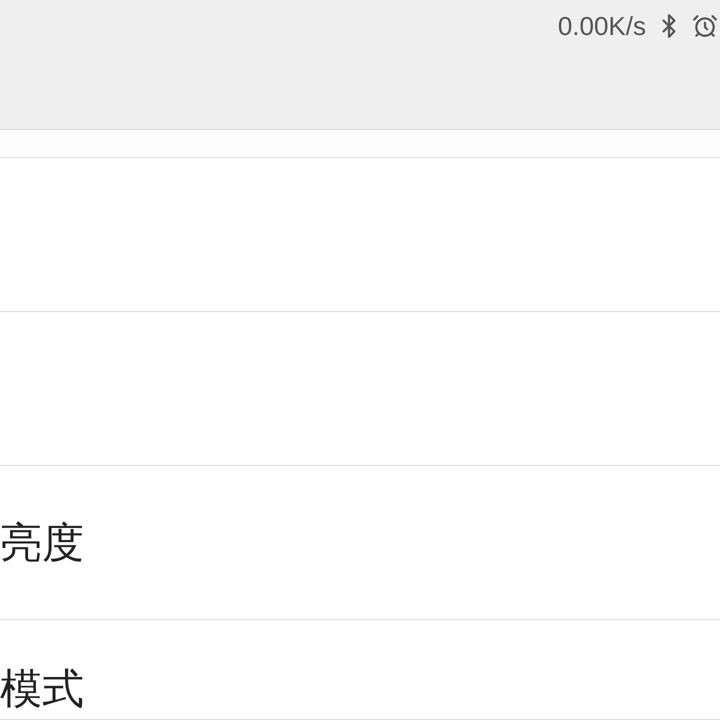 This screenshot has width=720, height=720. Describe the element at coordinates (42, 689) in the screenshot. I see `setting-label: 模式` at that location.